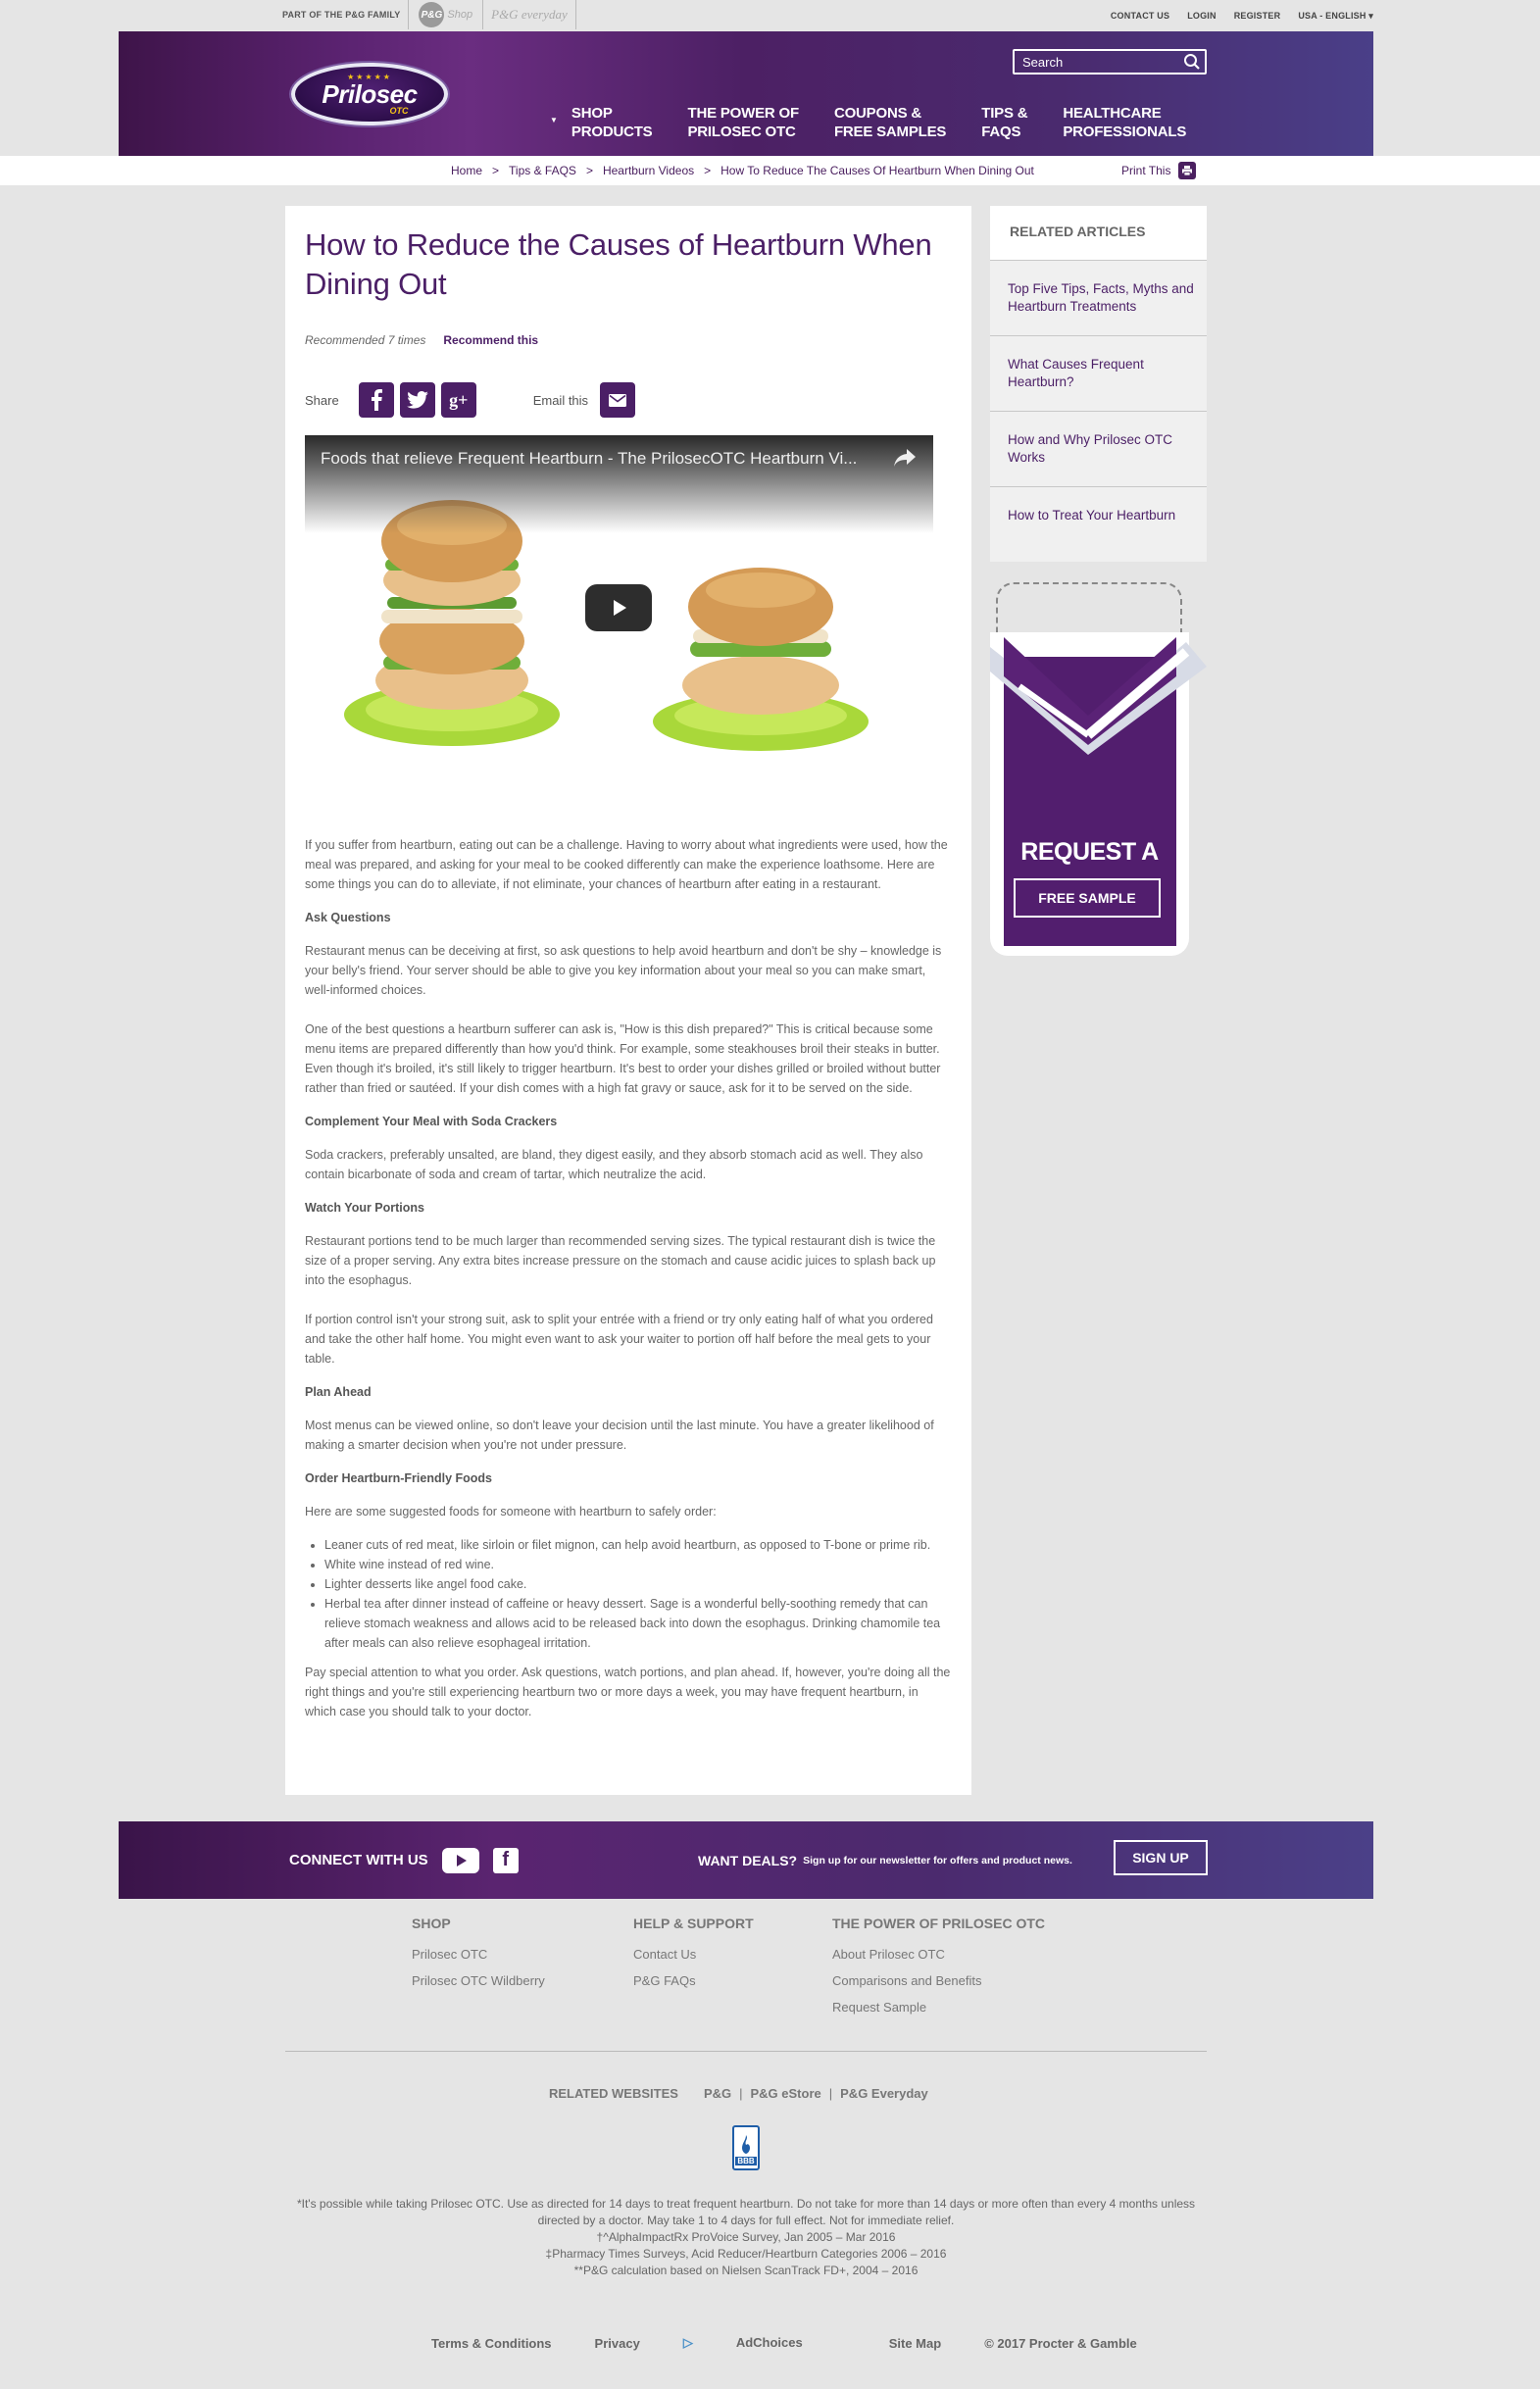 The height and width of the screenshot is (2389, 1540). What do you see at coordinates (939, 1980) in the screenshot?
I see `footer-link: Comparisons and Benefits` at bounding box center [939, 1980].